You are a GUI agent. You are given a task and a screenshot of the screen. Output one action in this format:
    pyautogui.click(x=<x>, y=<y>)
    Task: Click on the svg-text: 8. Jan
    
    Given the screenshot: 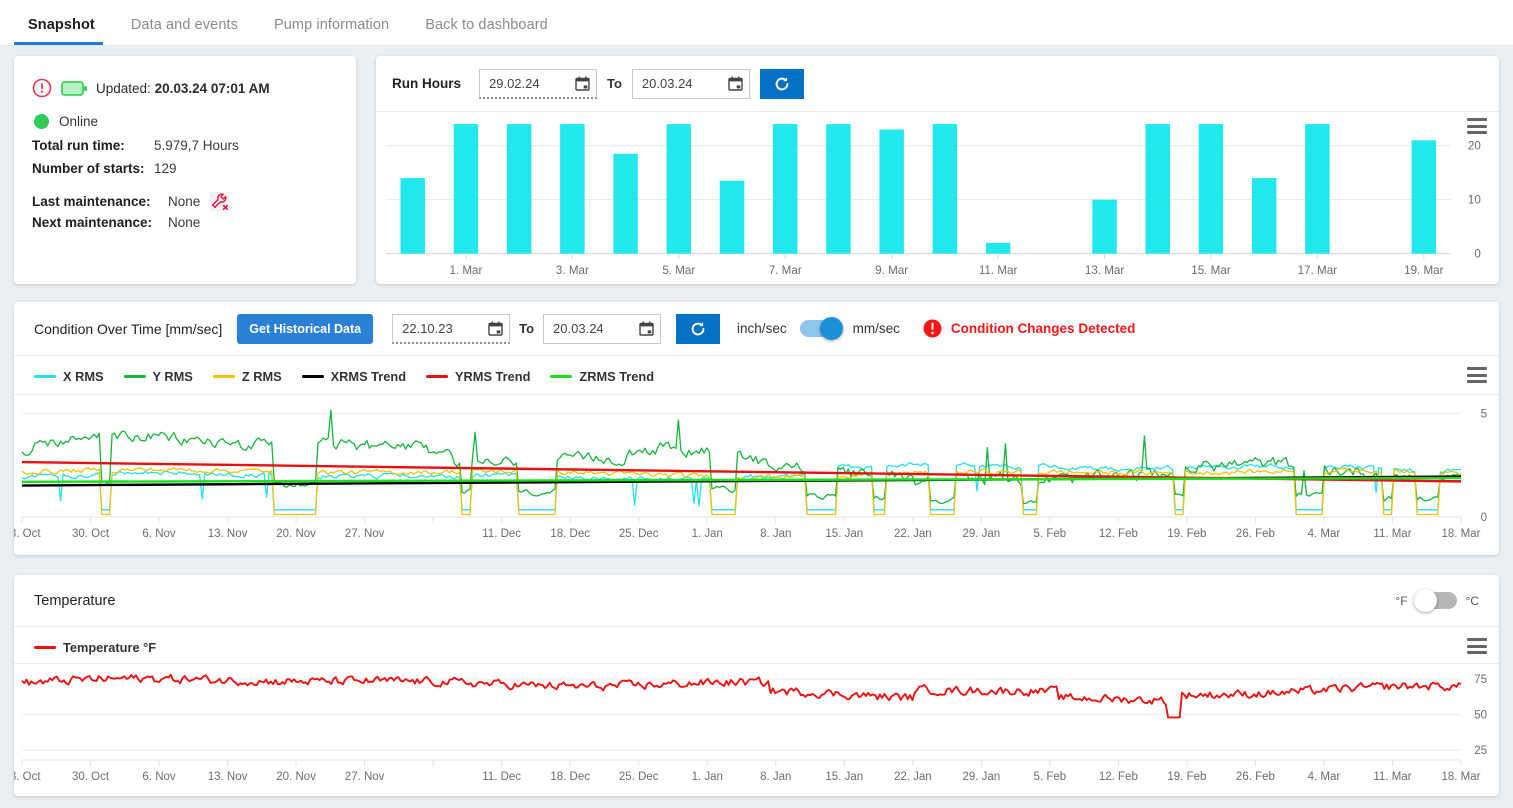 What is the action you would take?
    pyautogui.click(x=775, y=534)
    